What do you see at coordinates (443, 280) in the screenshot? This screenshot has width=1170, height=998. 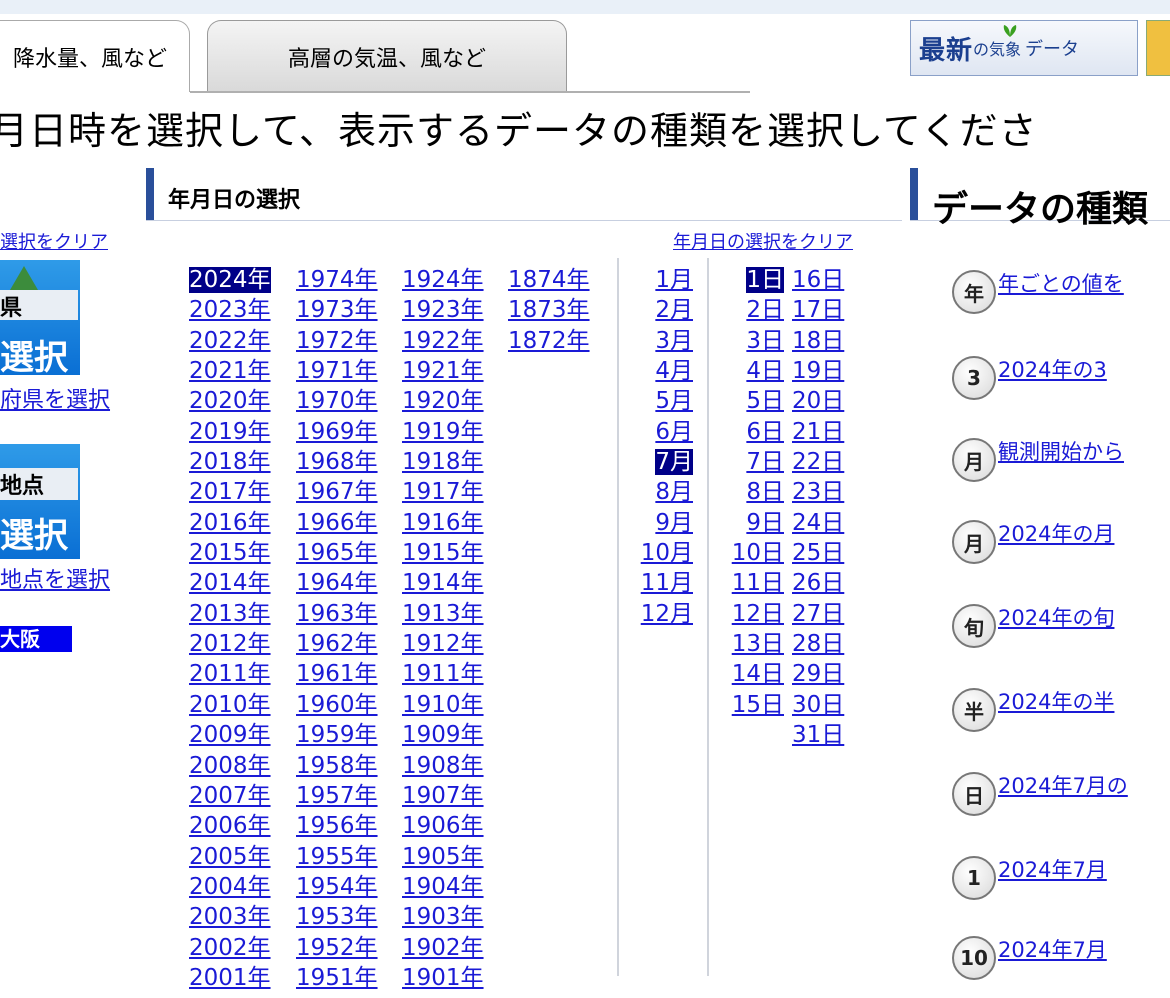 I see `year-link: 1924年` at bounding box center [443, 280].